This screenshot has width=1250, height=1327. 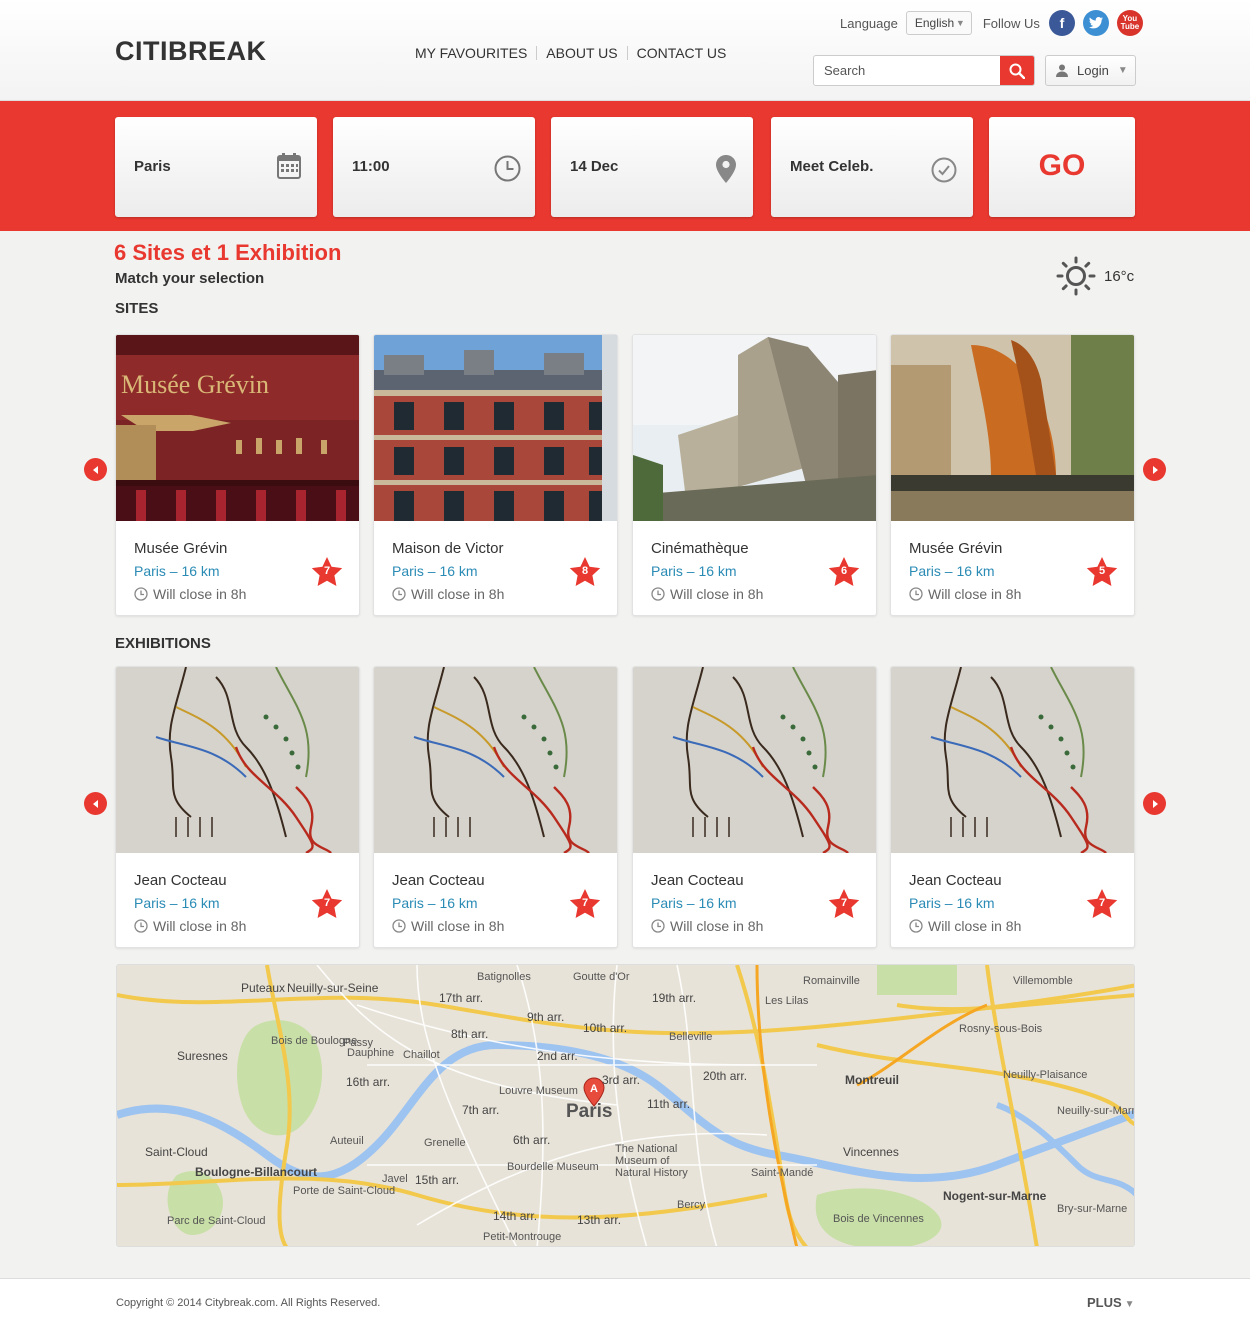 I want to click on plus-button: PLUS ▼, so click(x=1111, y=1302).